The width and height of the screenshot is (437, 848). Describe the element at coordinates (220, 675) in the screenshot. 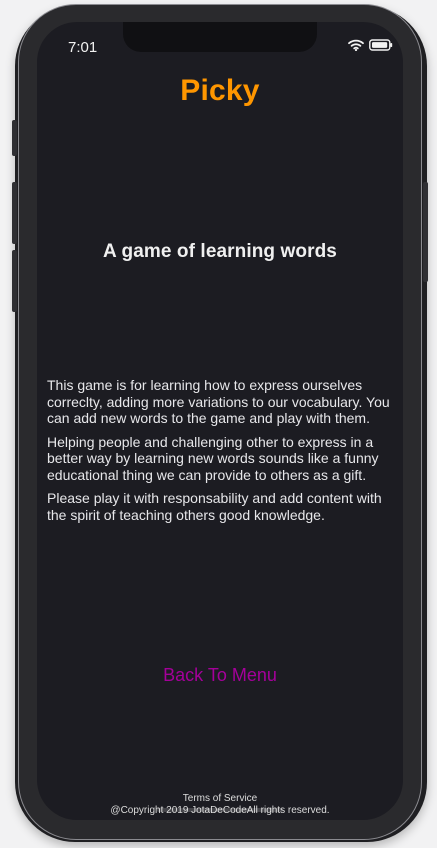

I see `back-to-menu-link: Back To Menu` at that location.